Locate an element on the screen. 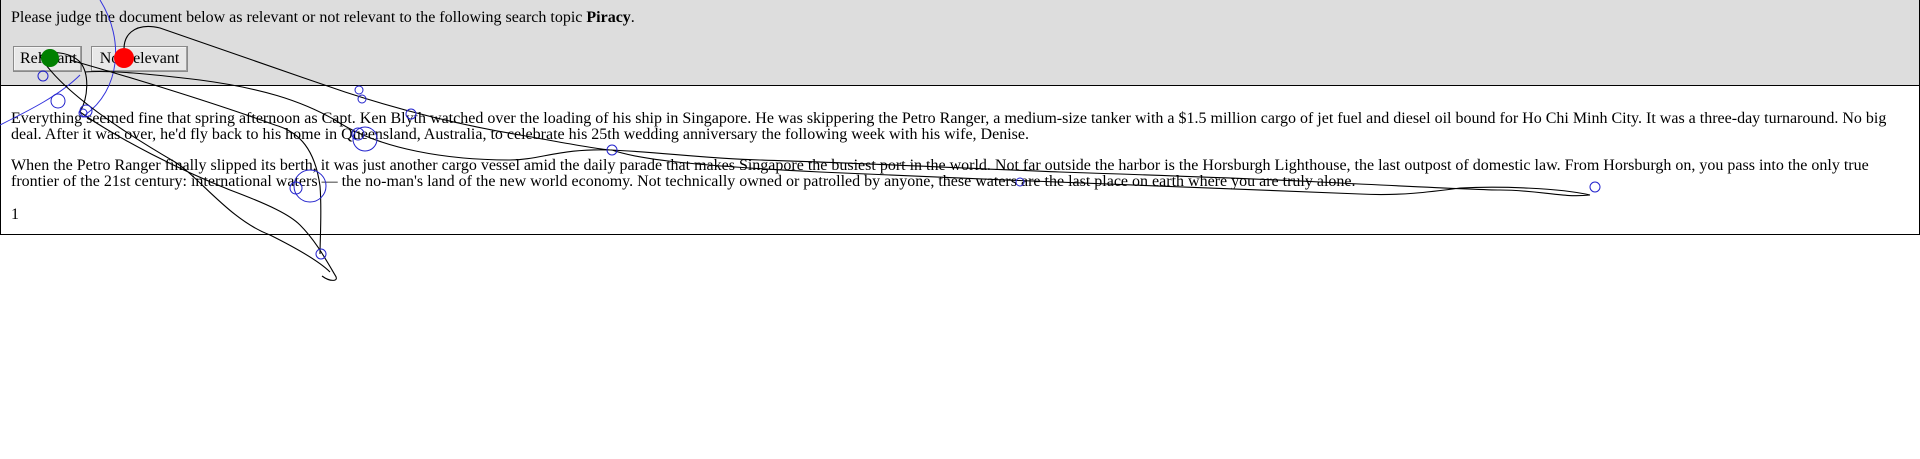 The height and width of the screenshot is (459, 1920). page-number: 1 is located at coordinates (15, 214).